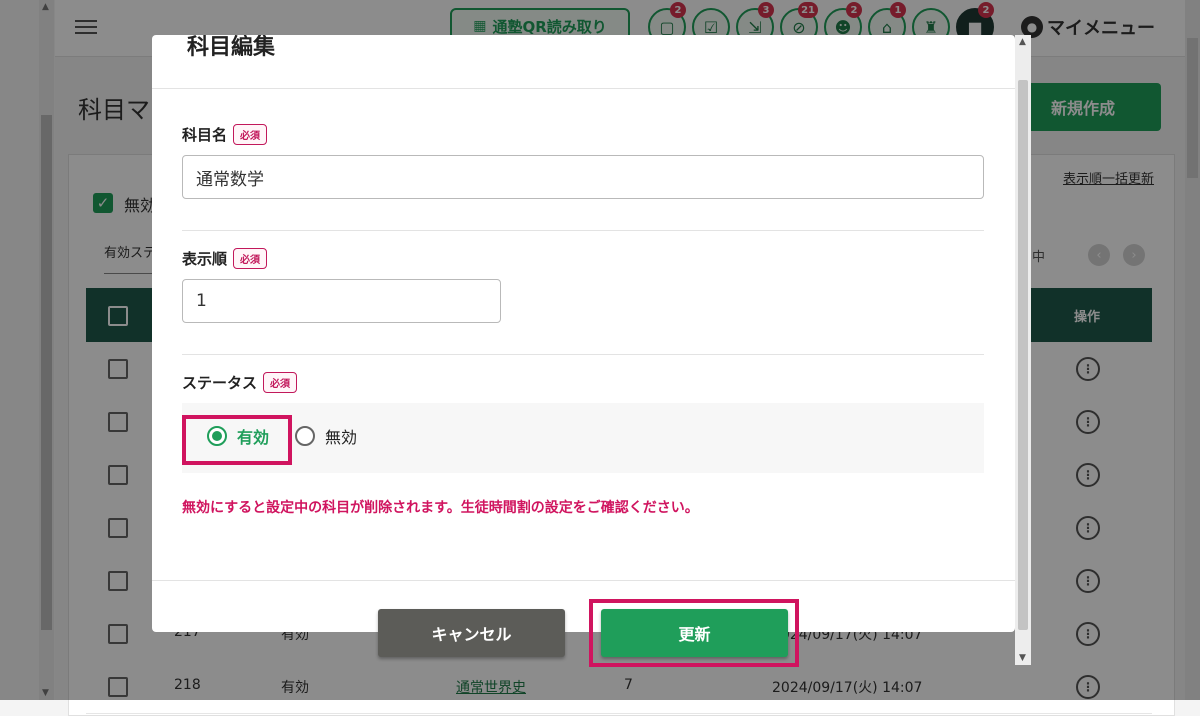  What do you see at coordinates (231, 47) in the screenshot?
I see `dialog-title: 科目編集` at bounding box center [231, 47].